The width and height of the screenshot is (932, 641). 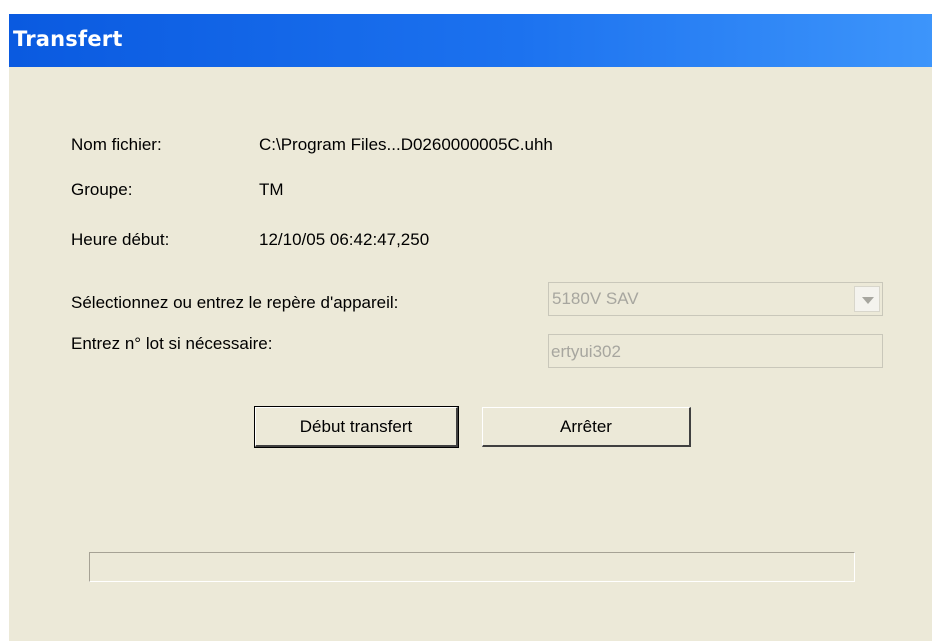 I want to click on chevron-down-icon, so click(x=868, y=300).